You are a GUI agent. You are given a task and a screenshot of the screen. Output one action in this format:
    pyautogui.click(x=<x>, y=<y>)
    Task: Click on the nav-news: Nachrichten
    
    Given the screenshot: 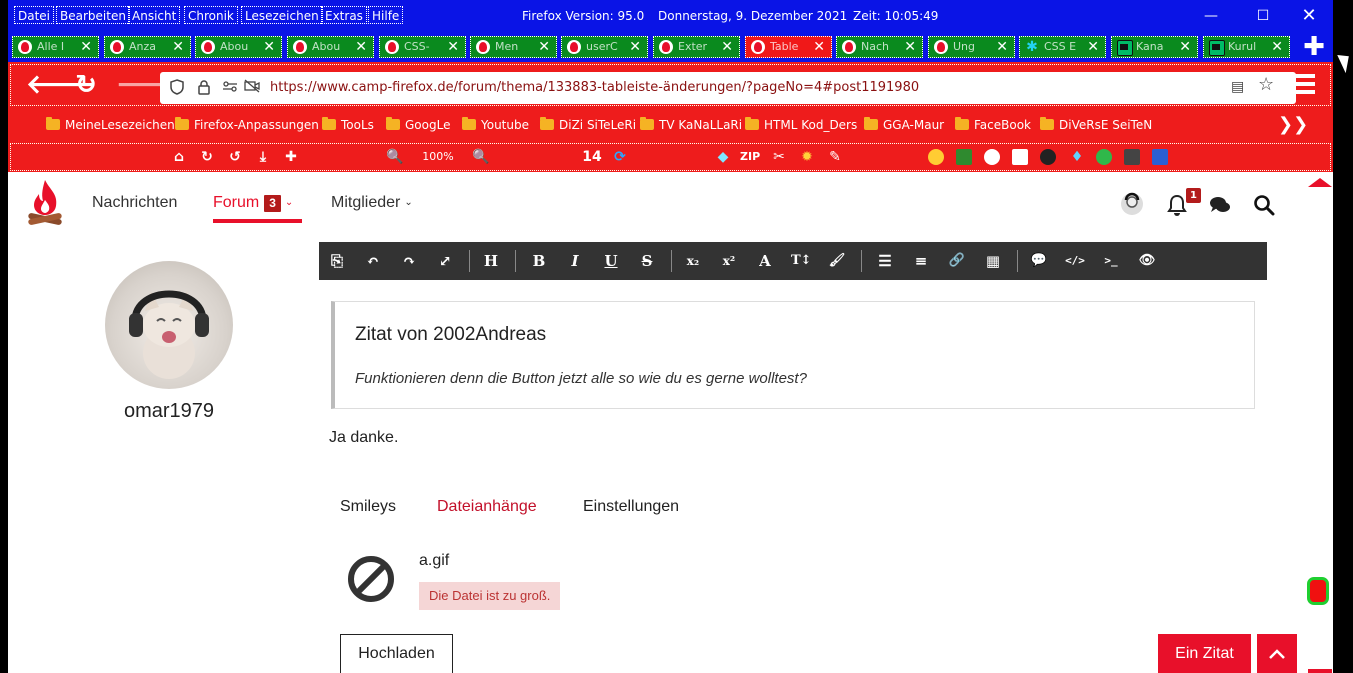 What is the action you would take?
    pyautogui.click(x=134, y=203)
    